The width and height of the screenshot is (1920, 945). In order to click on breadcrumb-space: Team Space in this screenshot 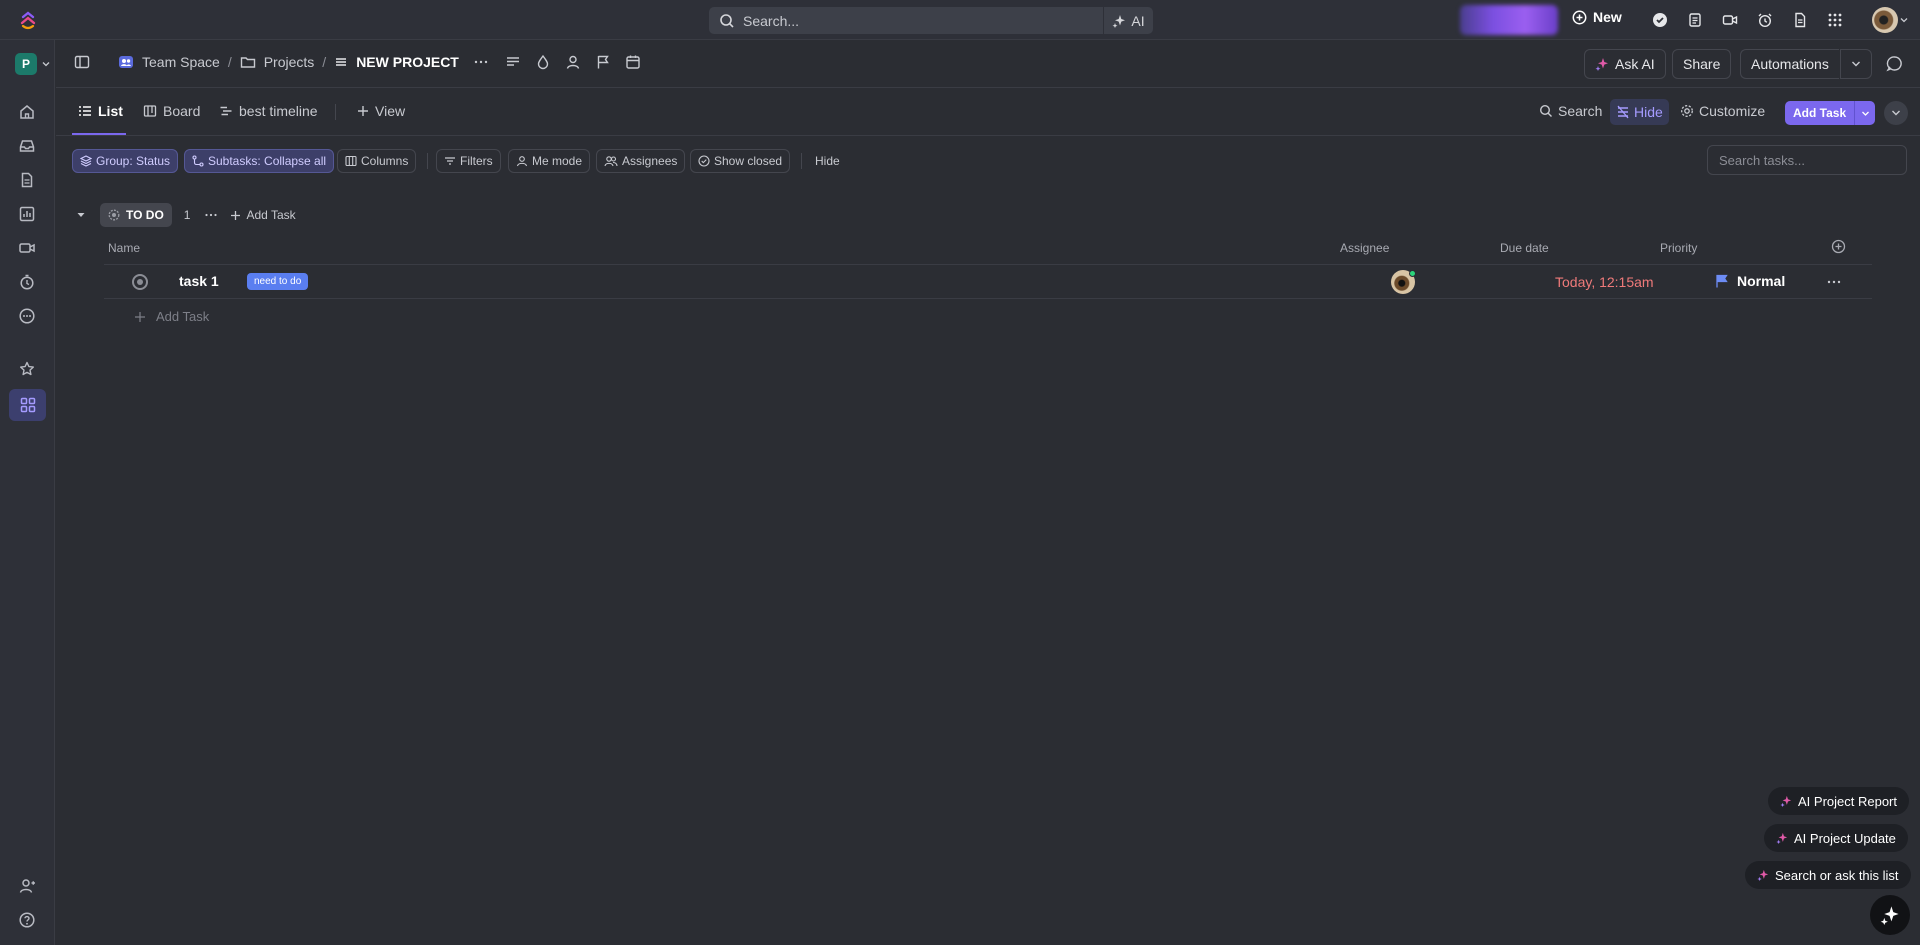, I will do `click(181, 62)`.